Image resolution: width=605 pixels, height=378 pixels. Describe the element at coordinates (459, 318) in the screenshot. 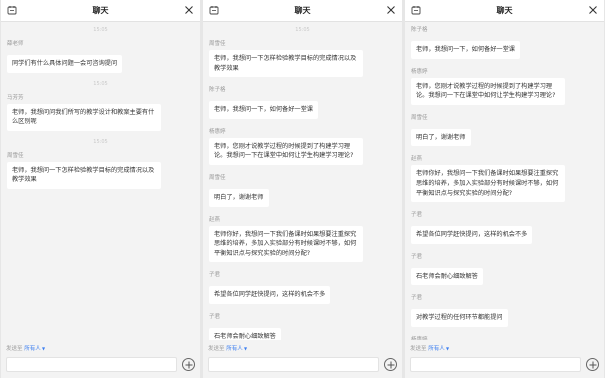

I see `message-bubble: 对教学过程的任何环节都能提问` at that location.